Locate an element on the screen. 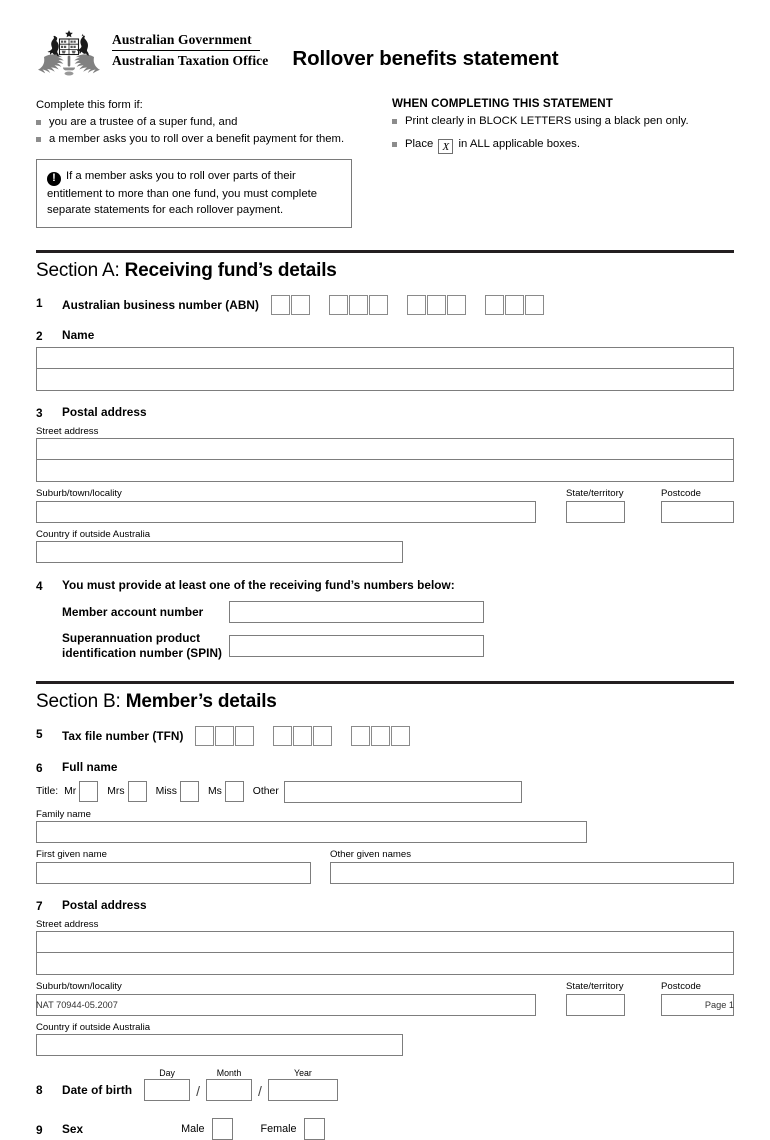 This screenshot has width=770, height=1140. exclamation-circle-icon: ! is located at coordinates (54, 178).